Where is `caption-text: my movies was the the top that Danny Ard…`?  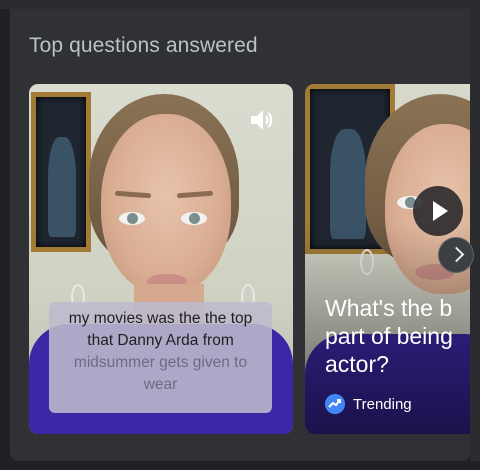 caption-text: my movies was the the top that Danny Ard… is located at coordinates (160, 329).